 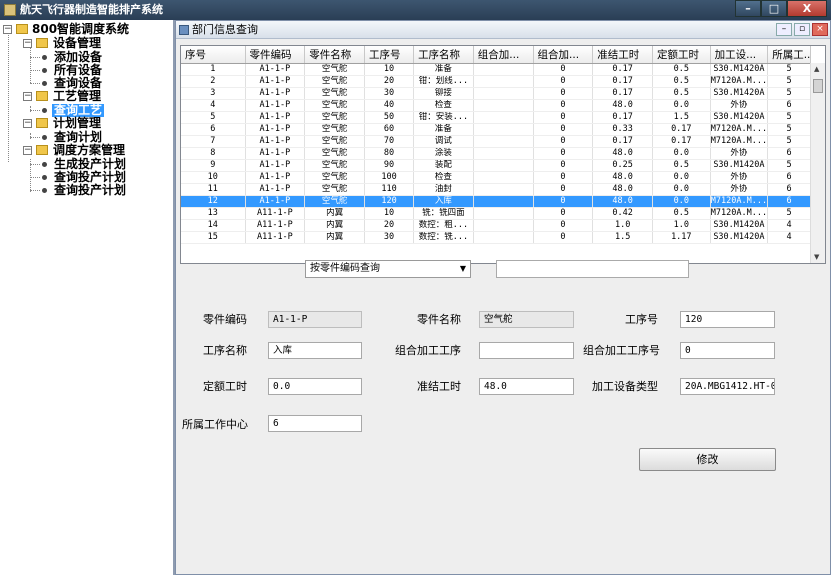 I want to click on table-row: 2 A1-1-P 空气舵 20 钳：划线... 0 0.17 0.5 M7120A.M... 5, so click(x=496, y=81).